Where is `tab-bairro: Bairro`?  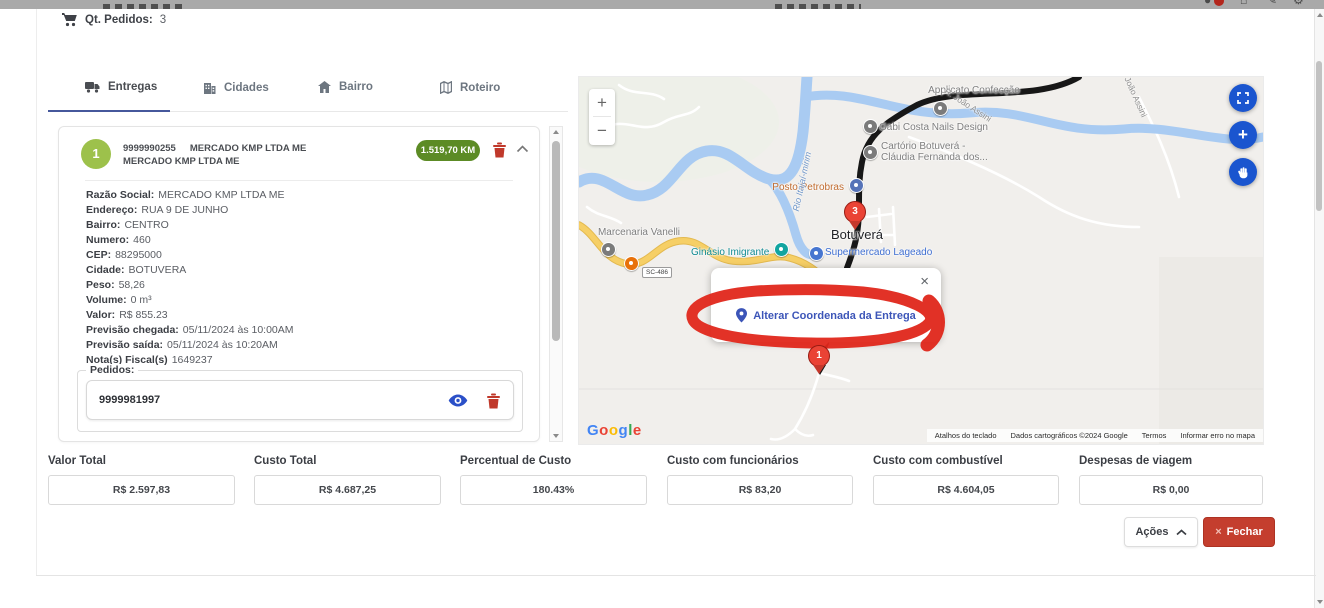
tab-bairro: Bairro is located at coordinates (345, 87).